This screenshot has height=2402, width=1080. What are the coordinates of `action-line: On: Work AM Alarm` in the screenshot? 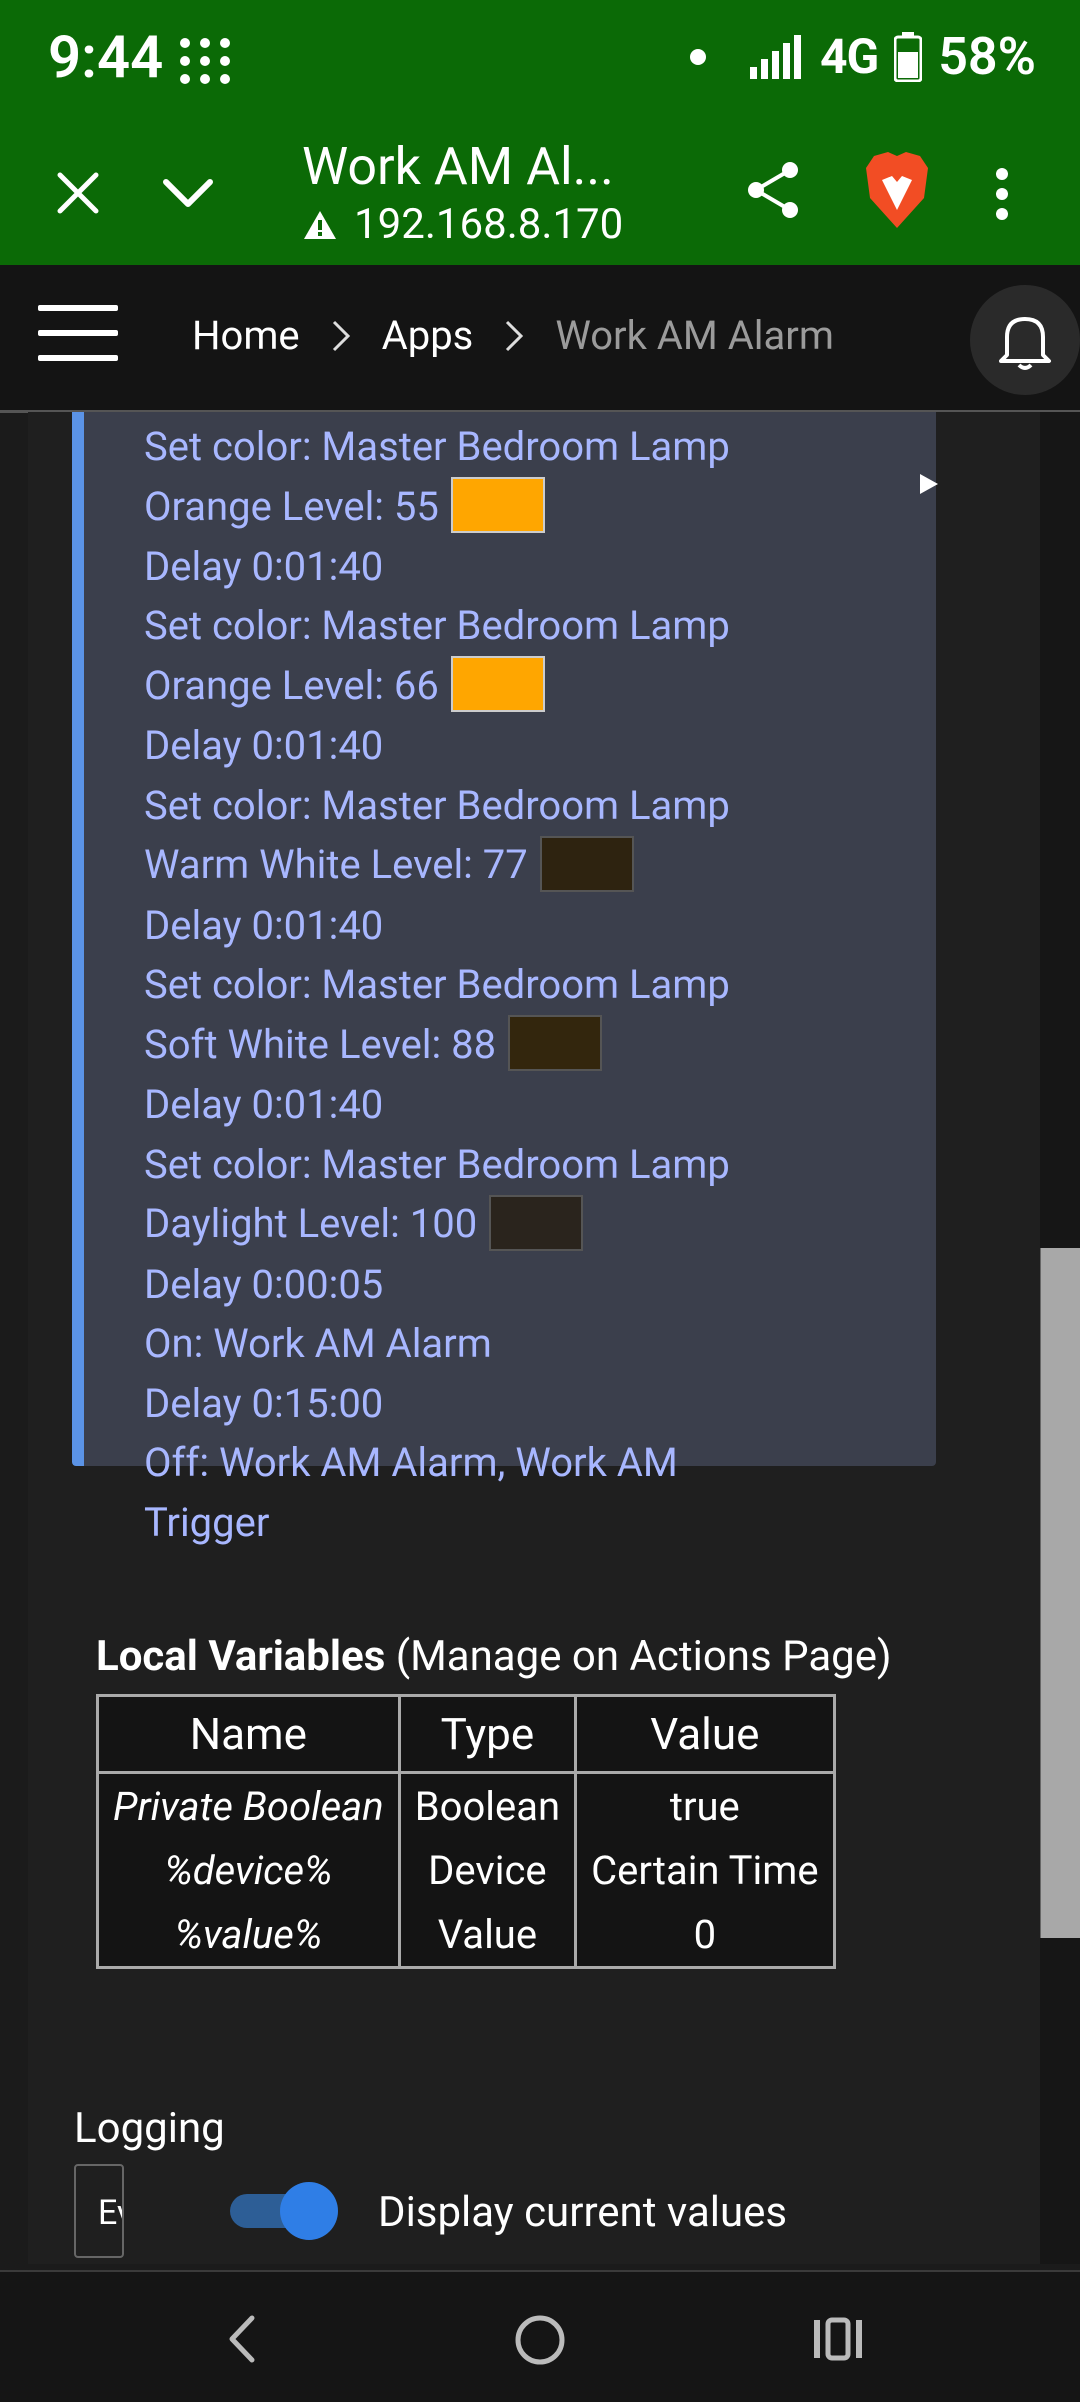 It's located at (524, 1344).